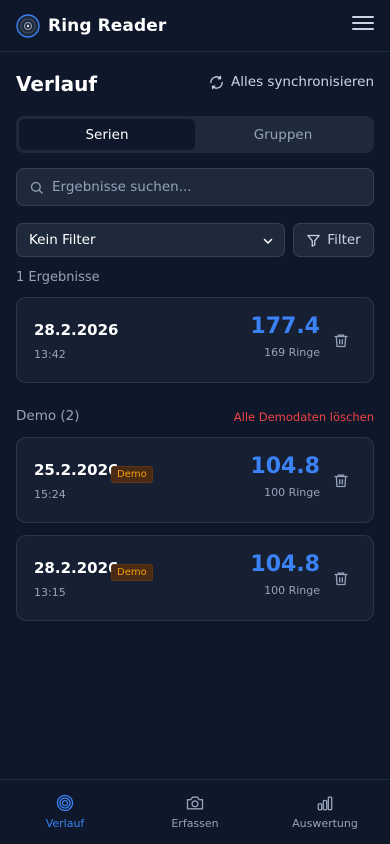 This screenshot has height=844, width=390. I want to click on hamburger-menu-icon, so click(363, 25).